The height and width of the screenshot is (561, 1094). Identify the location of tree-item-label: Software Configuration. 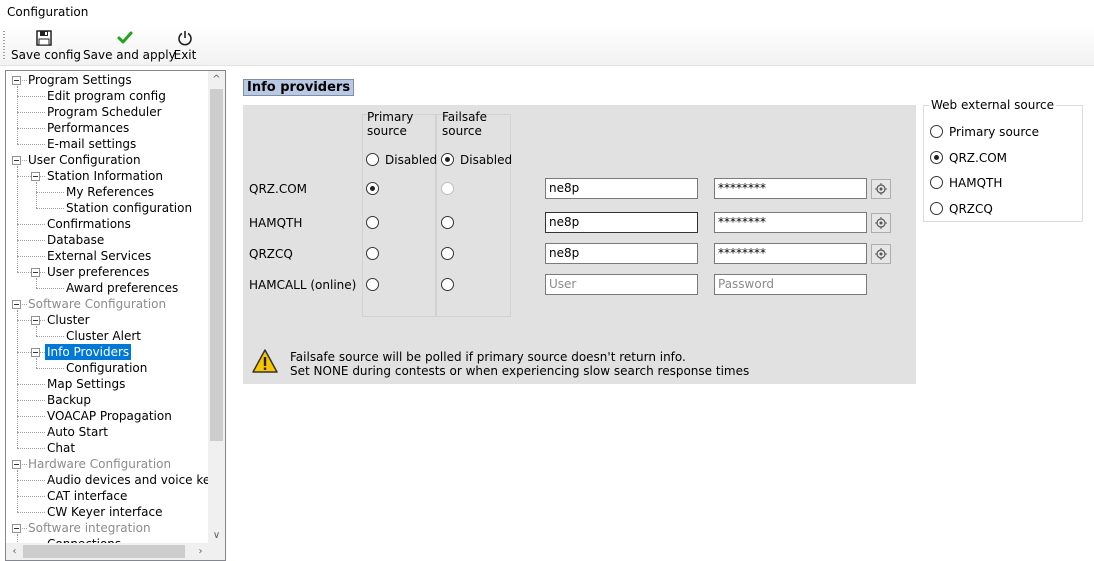
(97, 304).